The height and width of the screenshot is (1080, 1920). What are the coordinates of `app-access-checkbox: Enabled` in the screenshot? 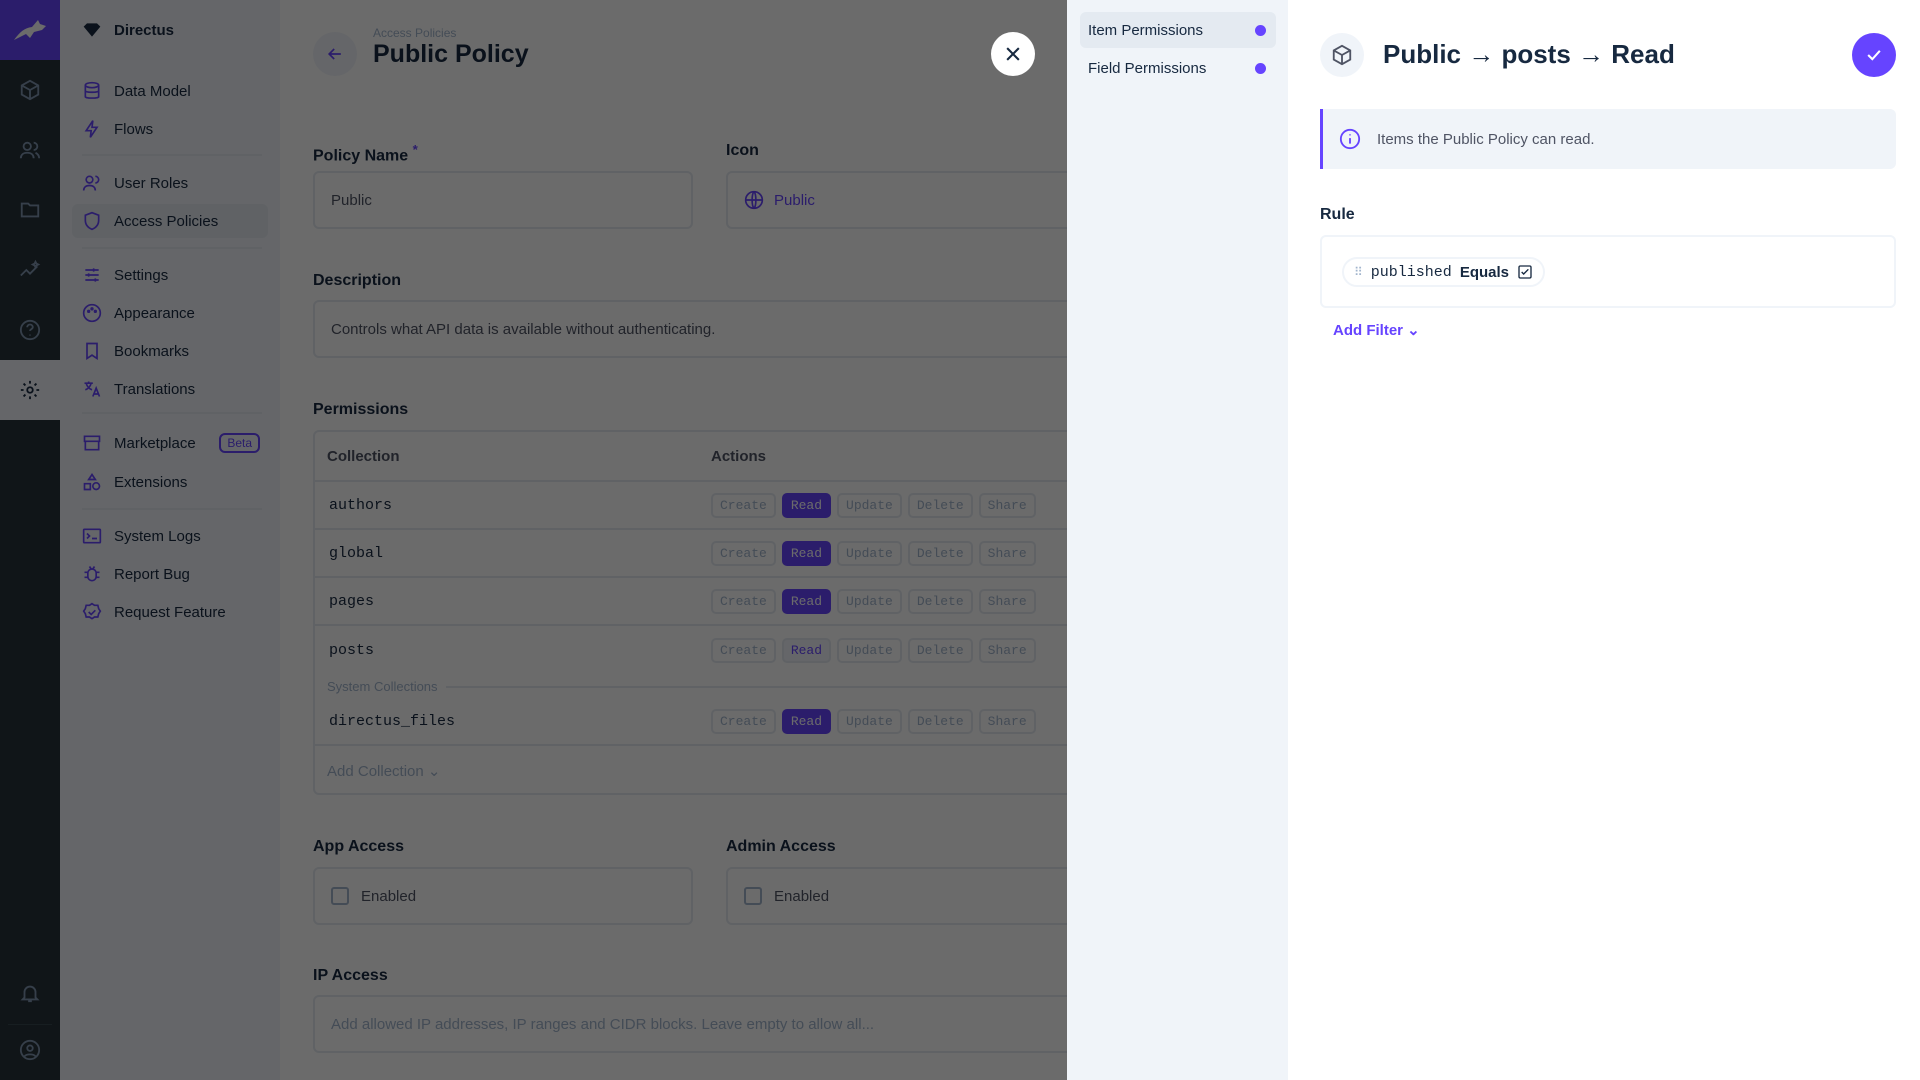 It's located at (503, 896).